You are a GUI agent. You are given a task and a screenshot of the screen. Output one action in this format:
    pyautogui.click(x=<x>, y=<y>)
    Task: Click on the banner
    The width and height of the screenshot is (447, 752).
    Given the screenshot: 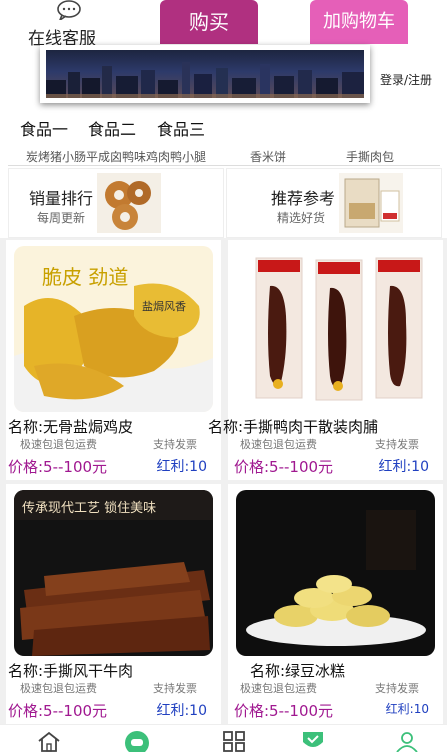 What is the action you would take?
    pyautogui.click(x=205, y=74)
    